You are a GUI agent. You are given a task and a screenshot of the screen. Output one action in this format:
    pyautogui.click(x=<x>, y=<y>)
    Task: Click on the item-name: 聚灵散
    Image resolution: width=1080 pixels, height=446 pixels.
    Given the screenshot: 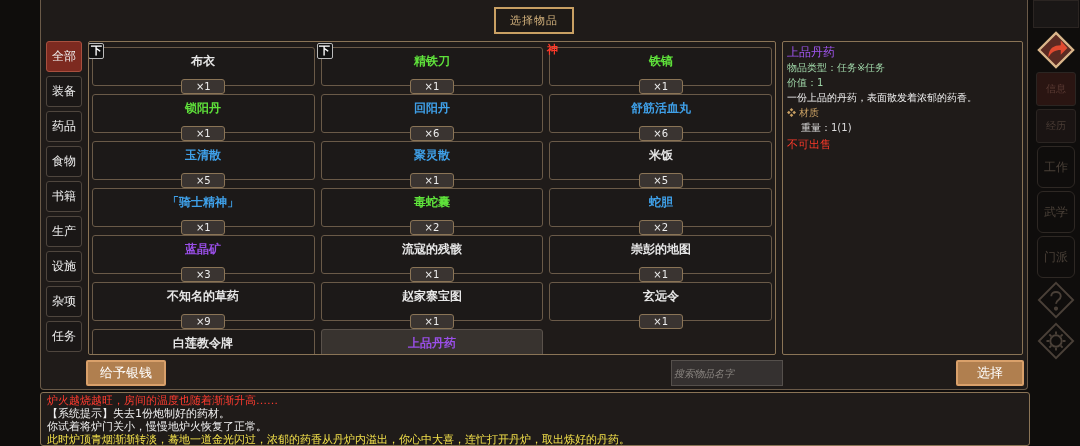 What is the action you would take?
    pyautogui.click(x=432, y=155)
    